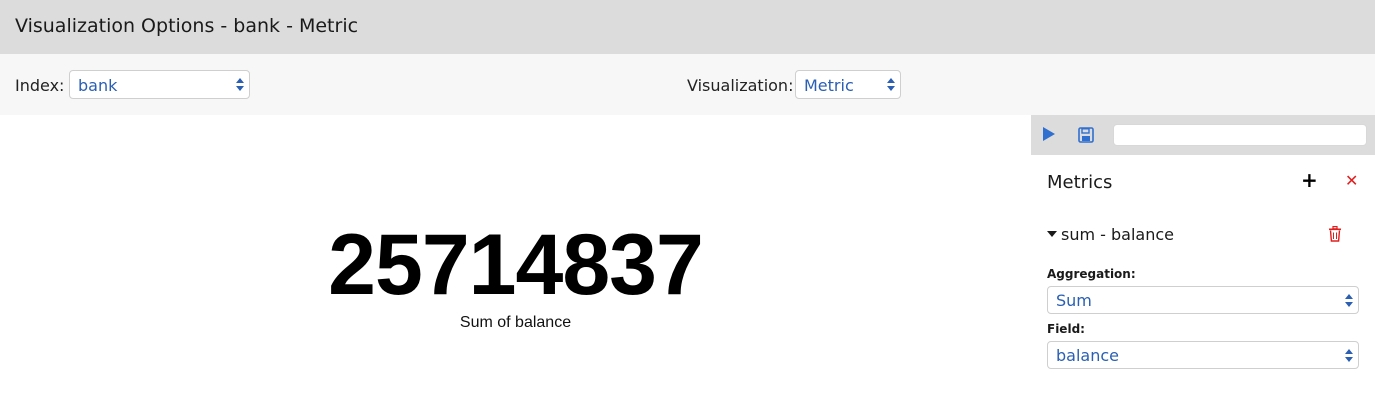 Image resolution: width=1375 pixels, height=413 pixels. I want to click on metric-value: 25714837, so click(516, 265).